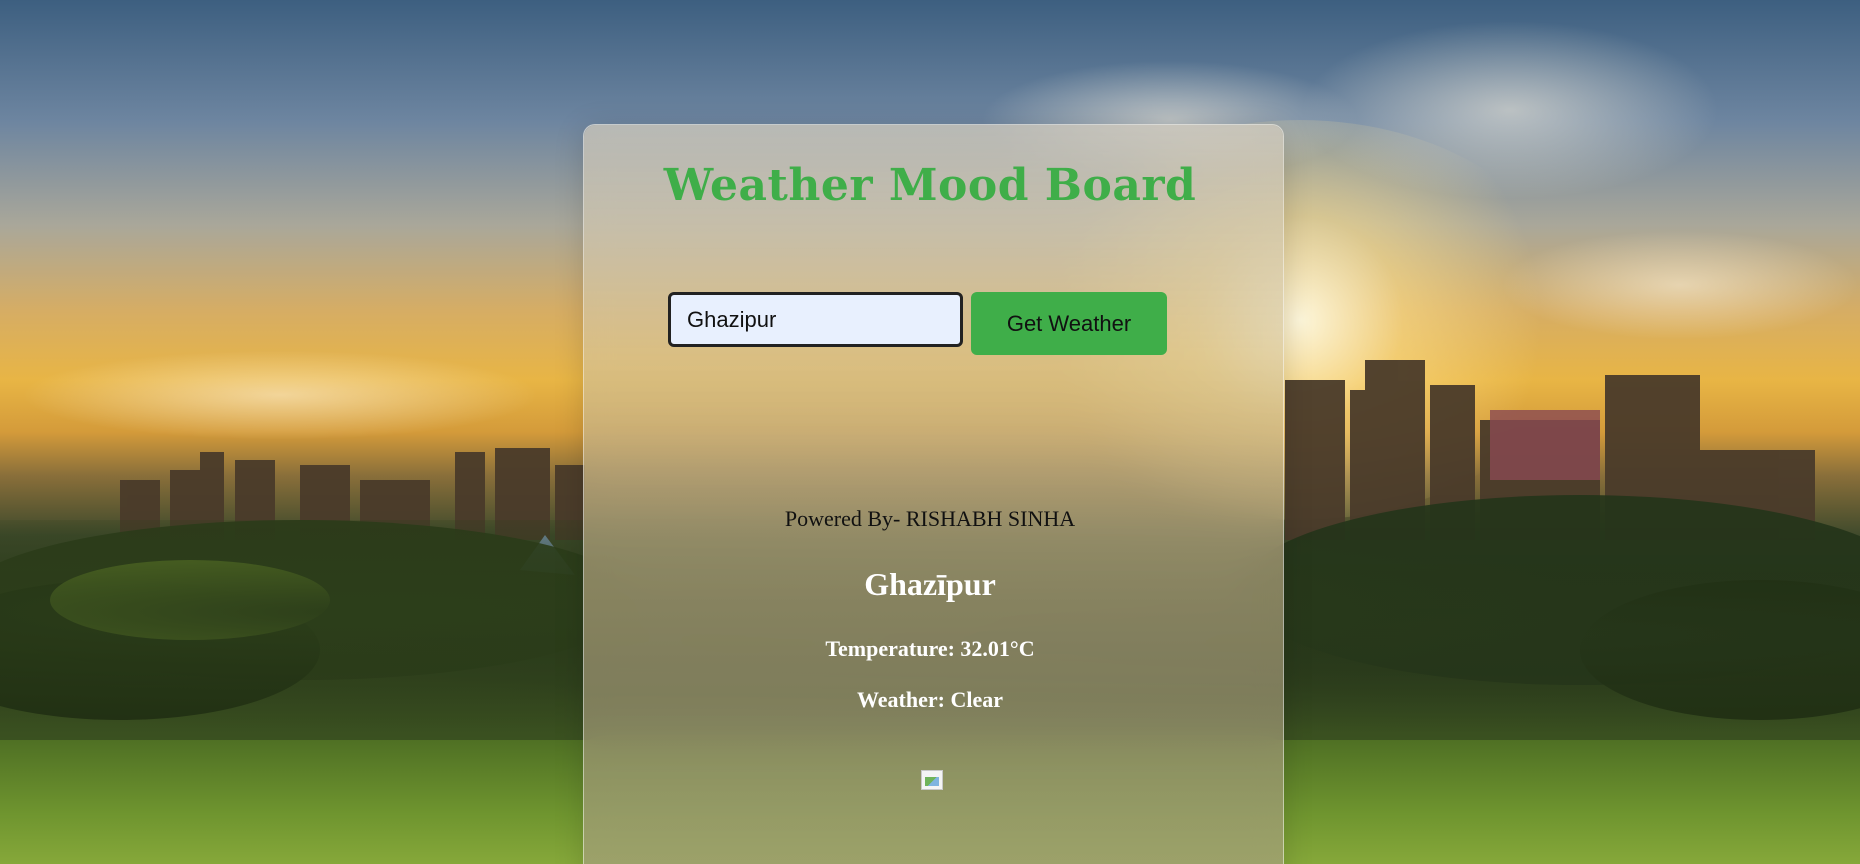  I want to click on powered-by-text: Powered By- RISHABH SINHA, so click(930, 518).